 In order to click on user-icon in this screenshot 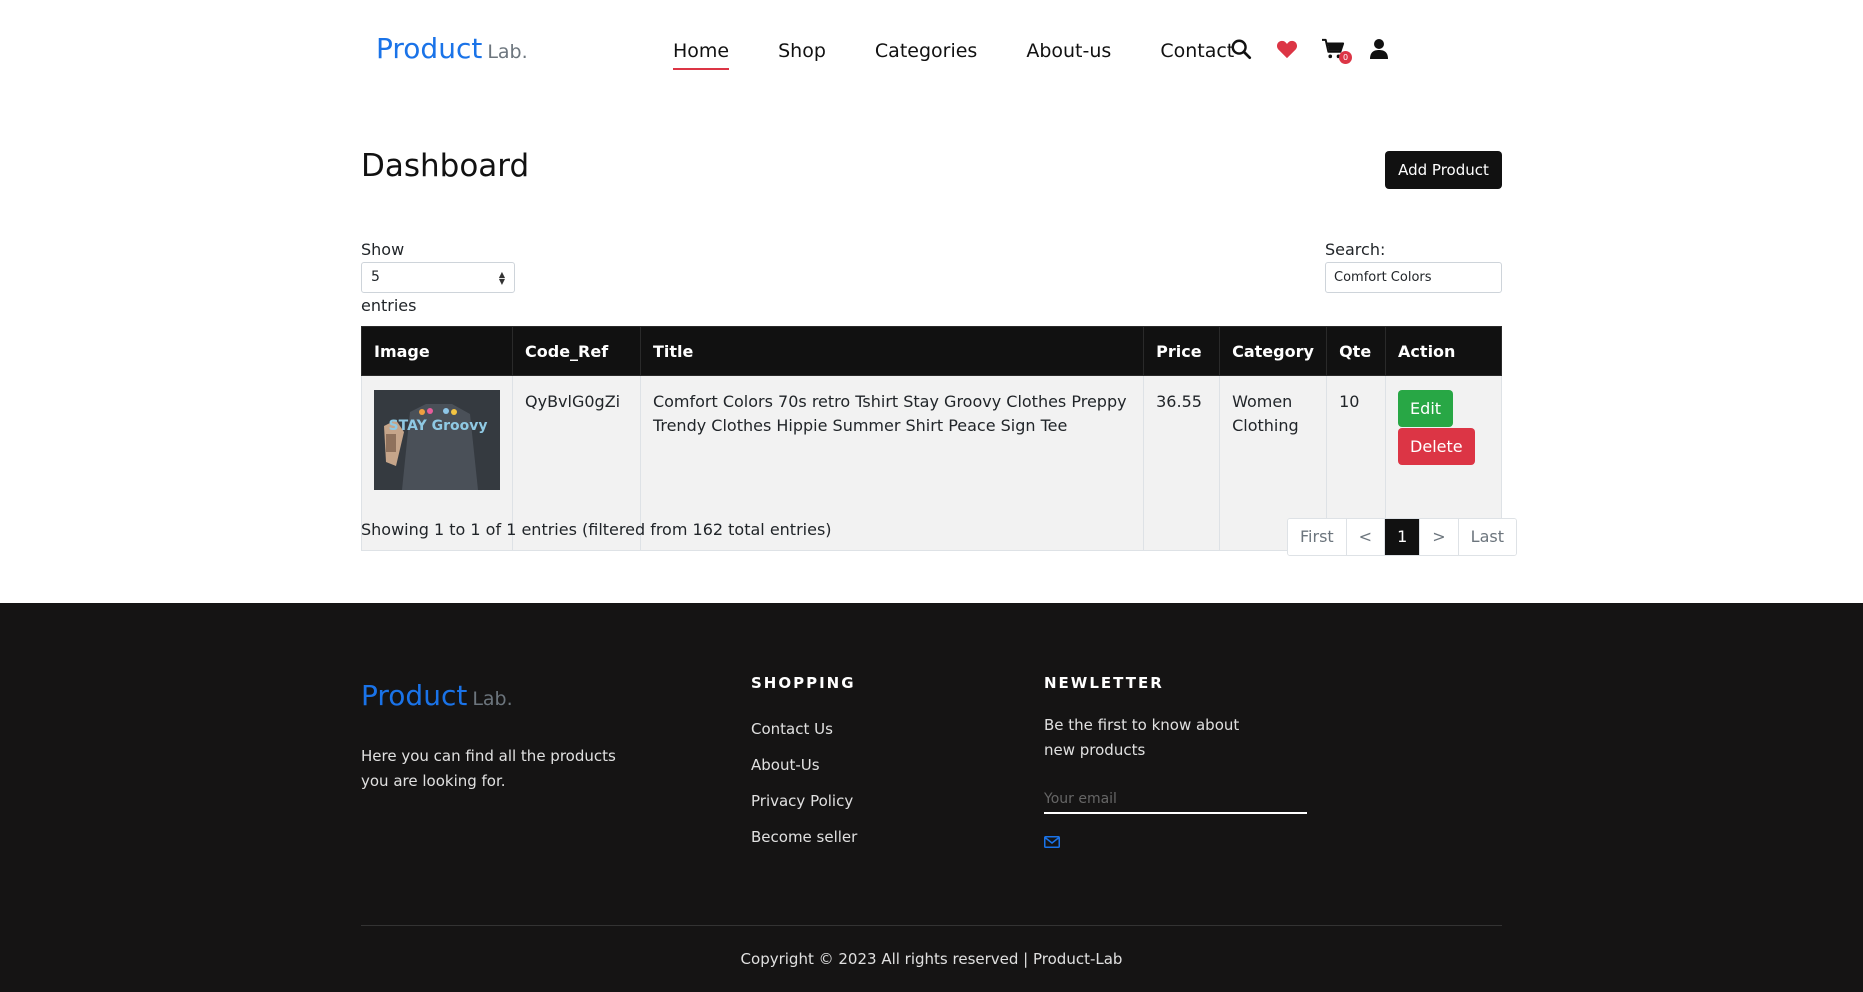, I will do `click(1379, 49)`.